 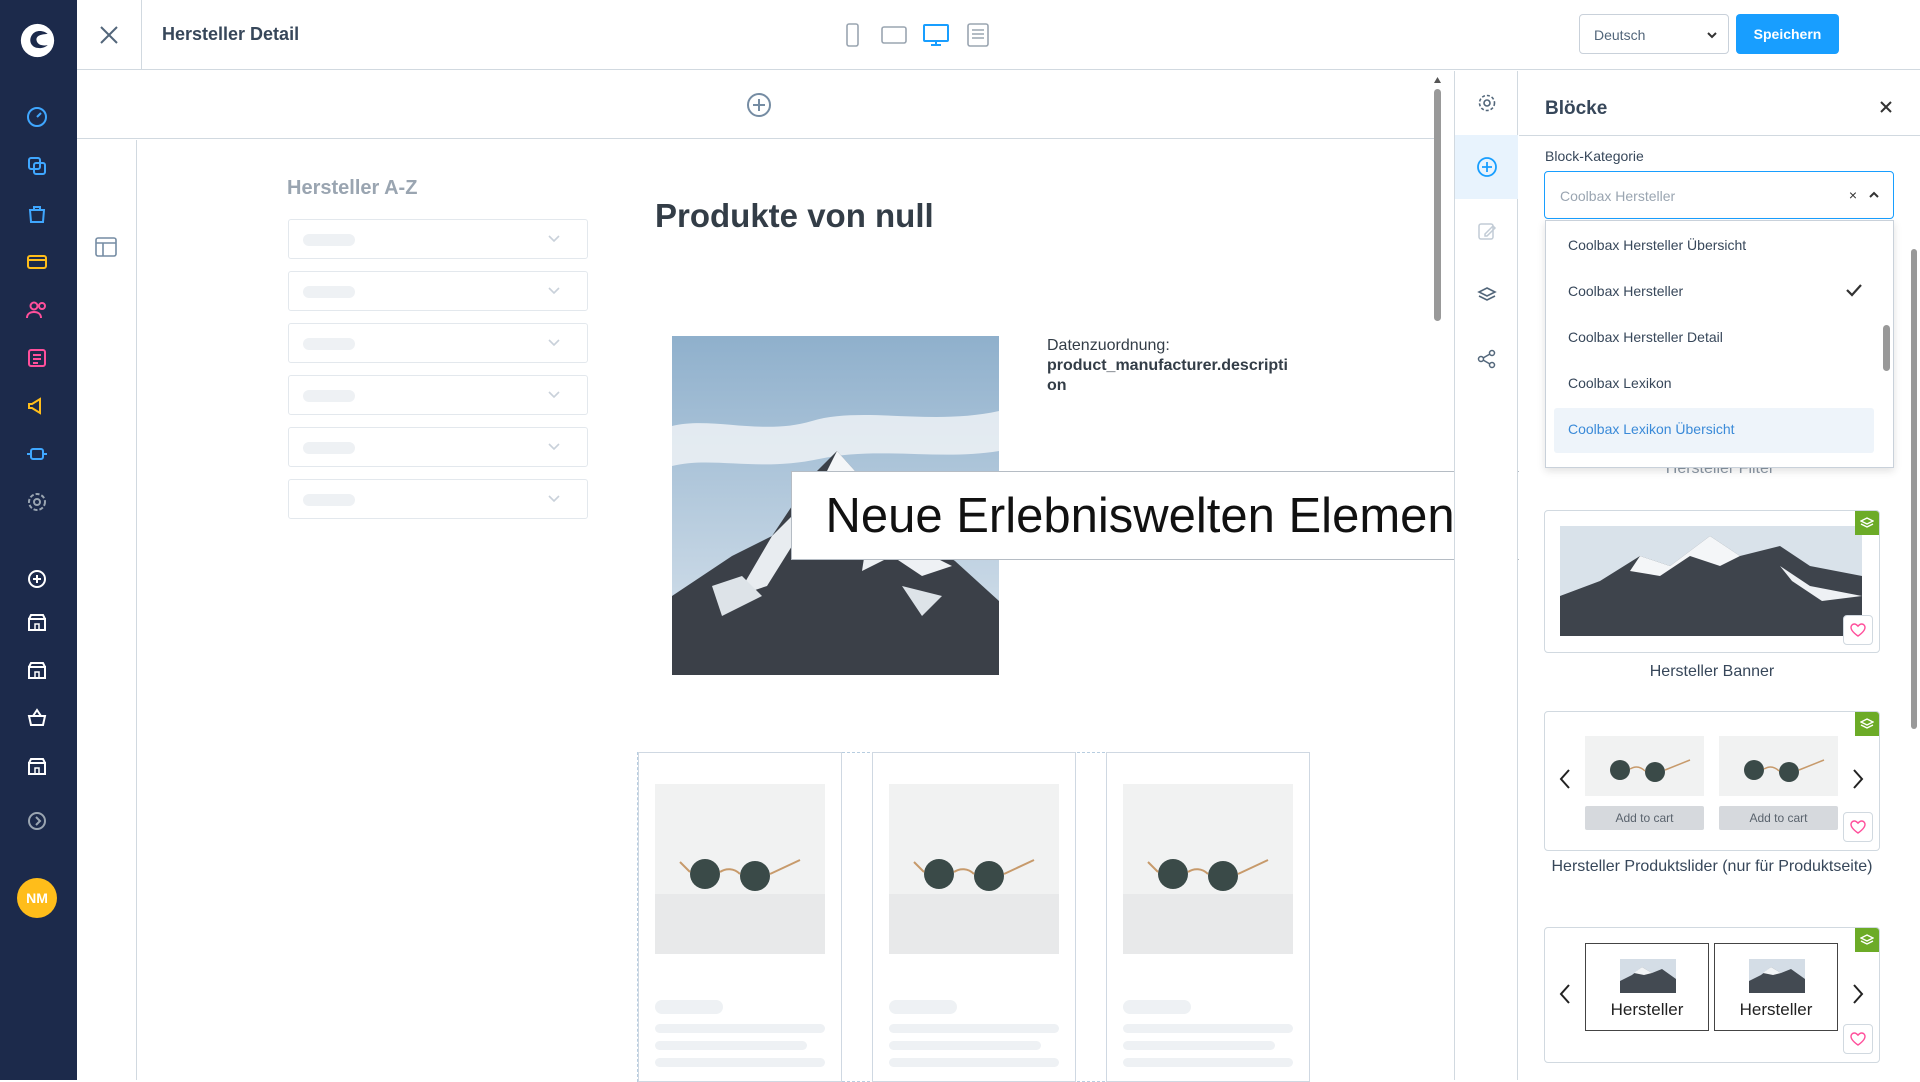 What do you see at coordinates (1858, 779) in the screenshot?
I see `chevron-right-icon` at bounding box center [1858, 779].